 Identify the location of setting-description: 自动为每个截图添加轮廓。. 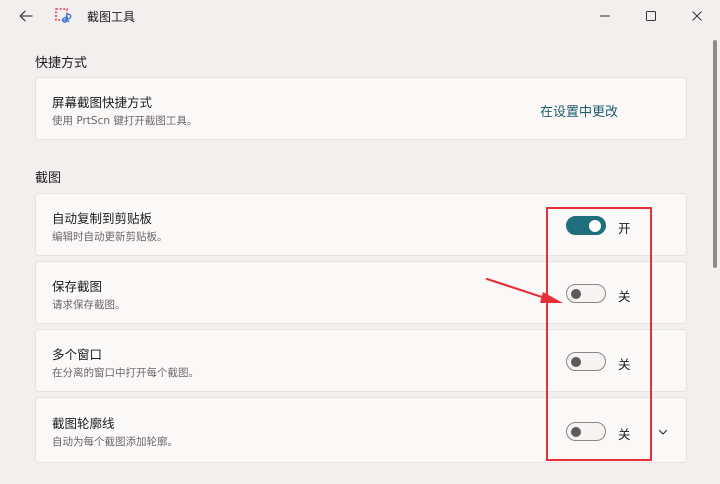
(115, 442).